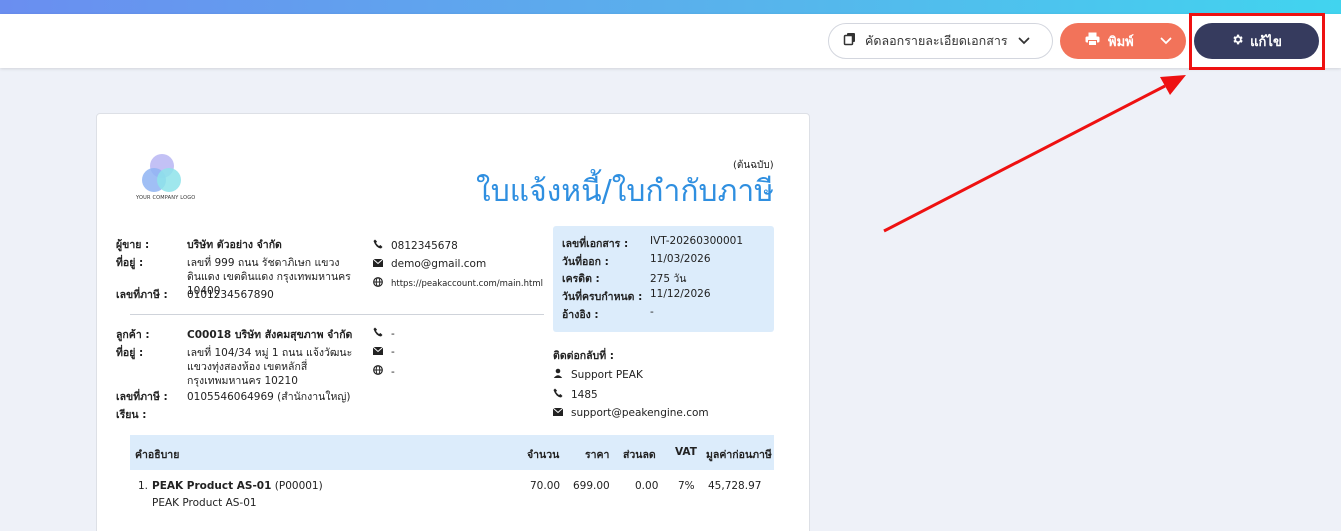 This screenshot has width=1341, height=531. What do you see at coordinates (133, 335) in the screenshot?
I see `customer-label: ลูกค้า :` at bounding box center [133, 335].